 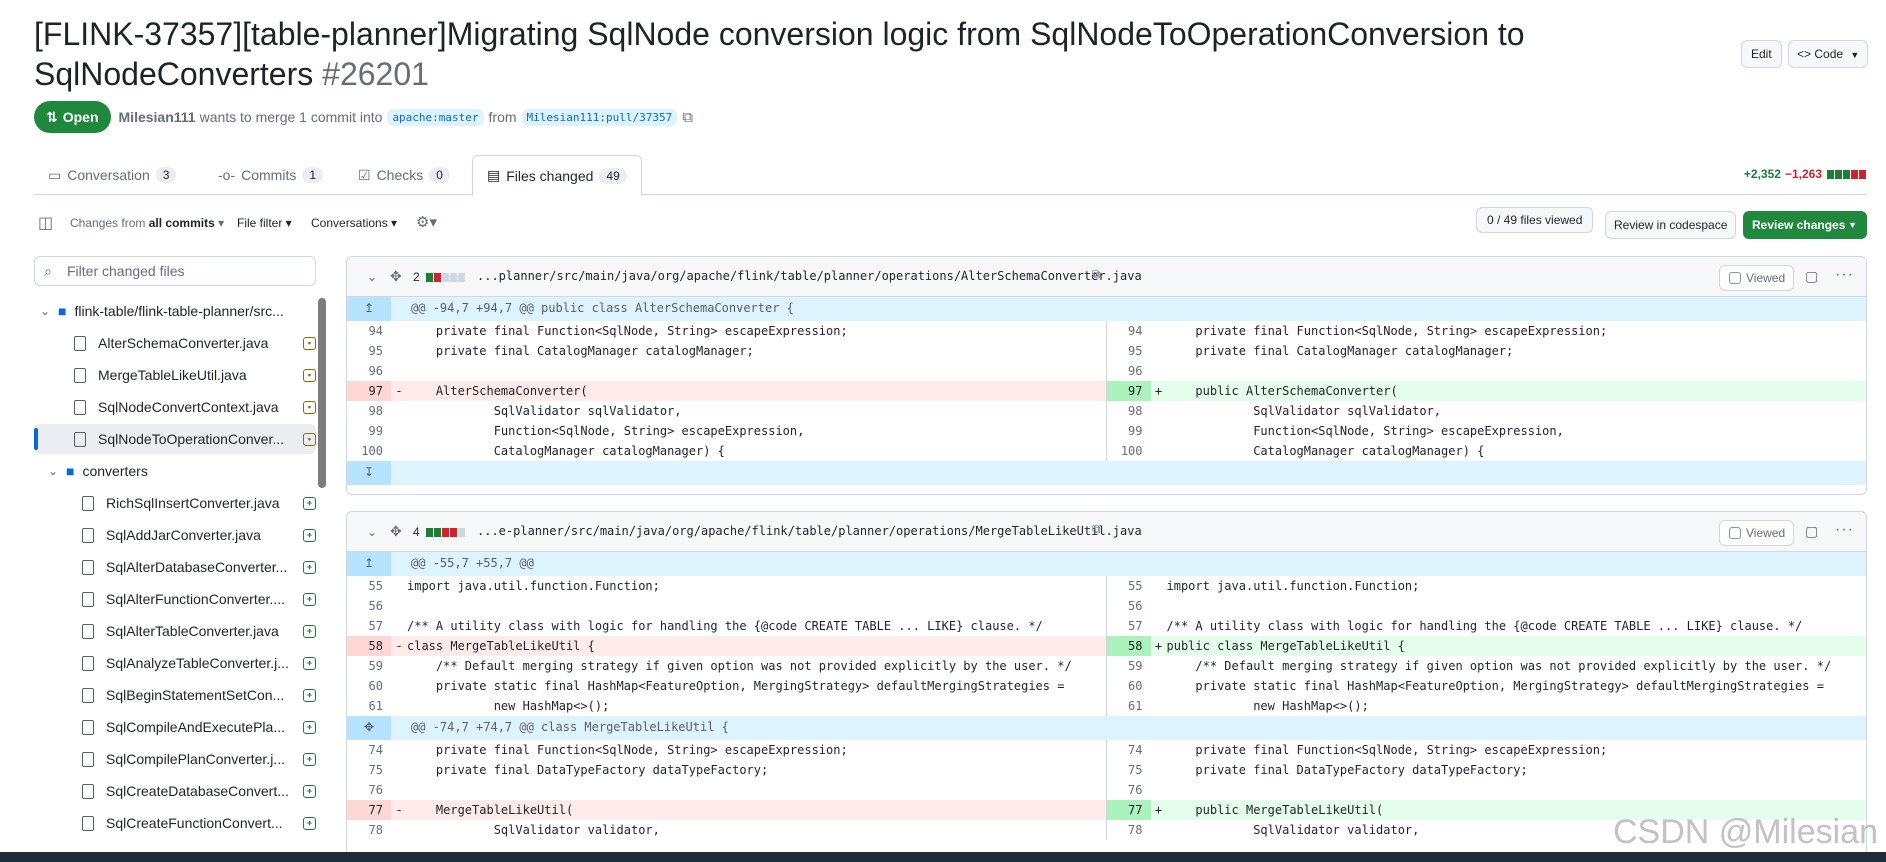 I want to click on expand-down-icon: ↧, so click(x=369, y=473).